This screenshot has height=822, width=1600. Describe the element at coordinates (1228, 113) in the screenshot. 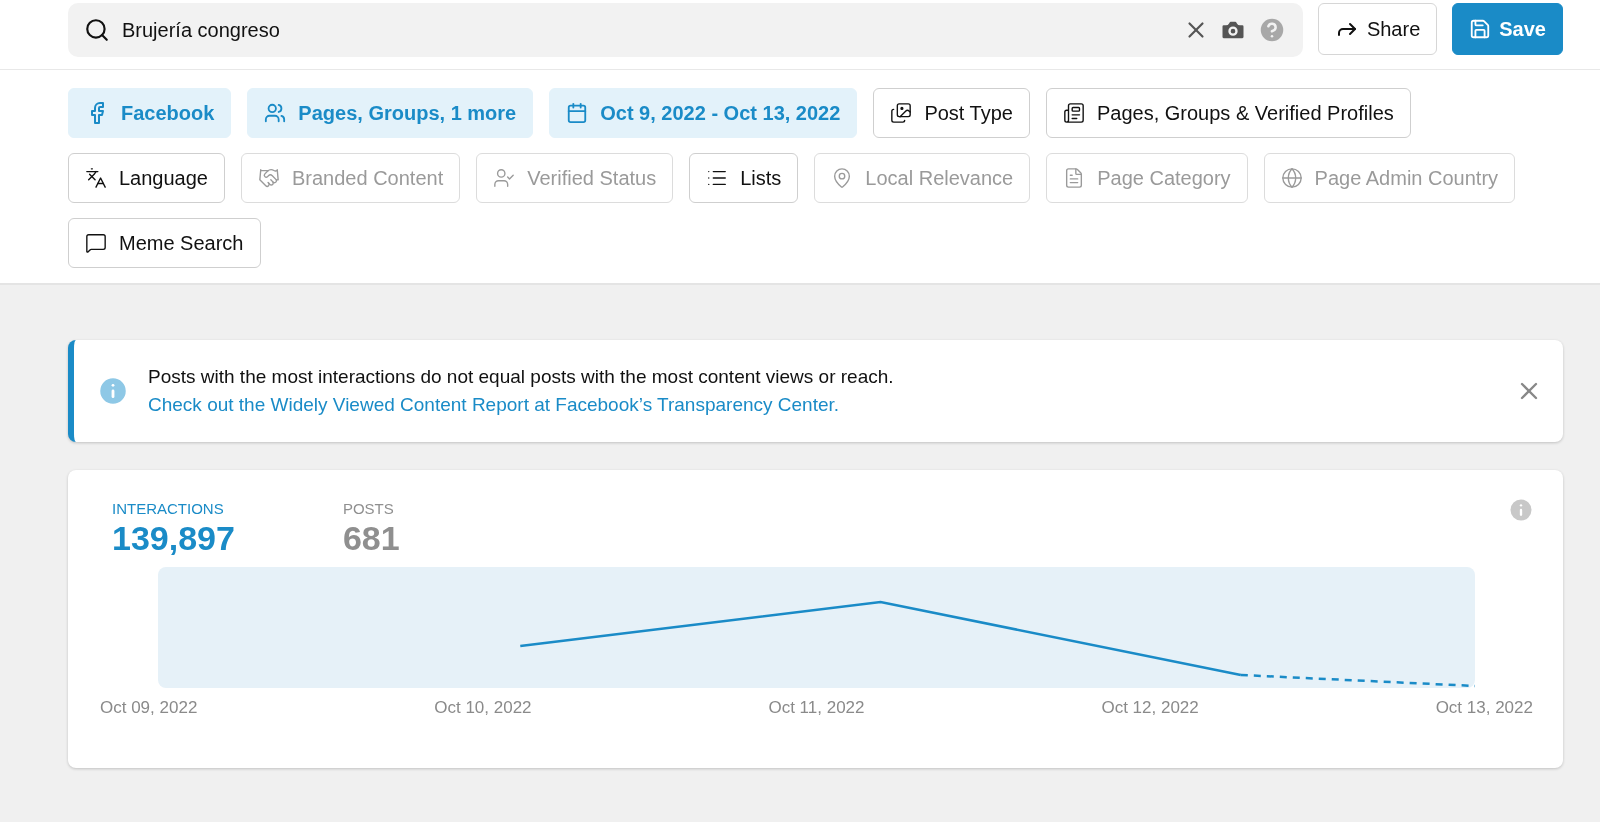

I see `filter-chip: Pages, Groups & Verified Profiles` at that location.